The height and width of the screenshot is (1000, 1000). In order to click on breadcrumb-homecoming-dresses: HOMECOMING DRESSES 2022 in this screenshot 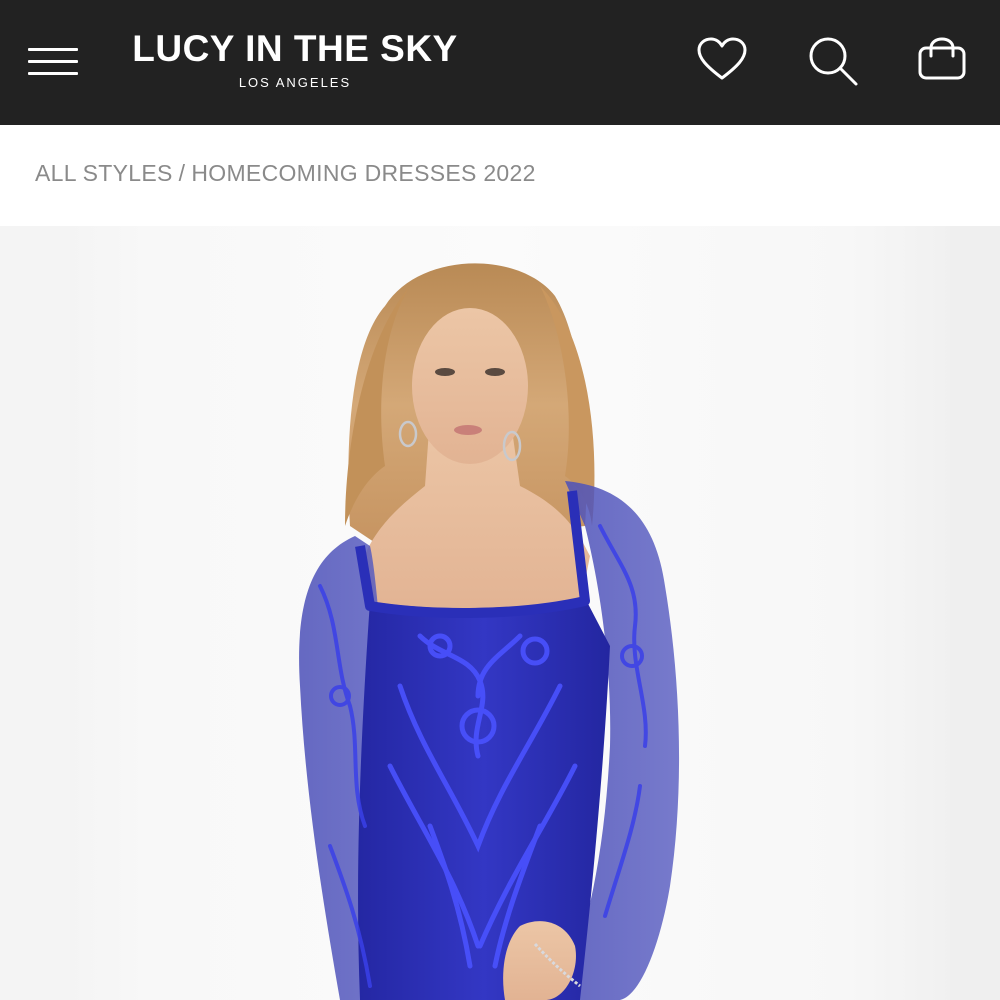, I will do `click(363, 173)`.